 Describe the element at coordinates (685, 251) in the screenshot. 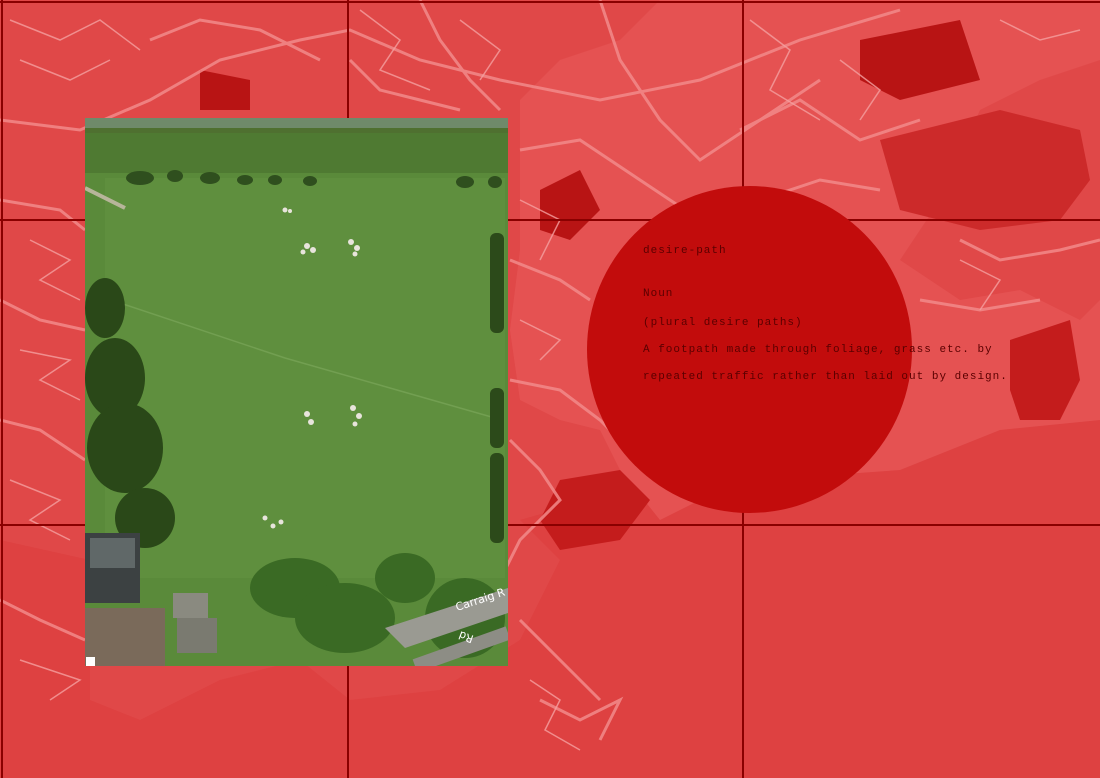

I see `definition-word: desire-path` at that location.